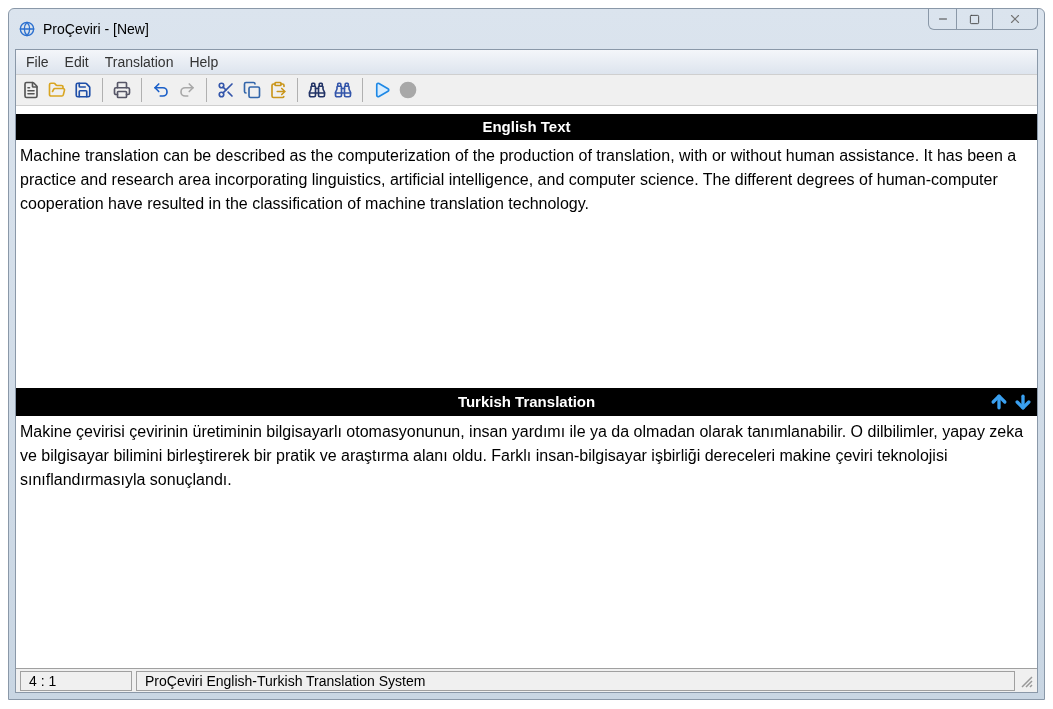 The width and height of the screenshot is (1053, 709). I want to click on close-icon, so click(1015, 19).